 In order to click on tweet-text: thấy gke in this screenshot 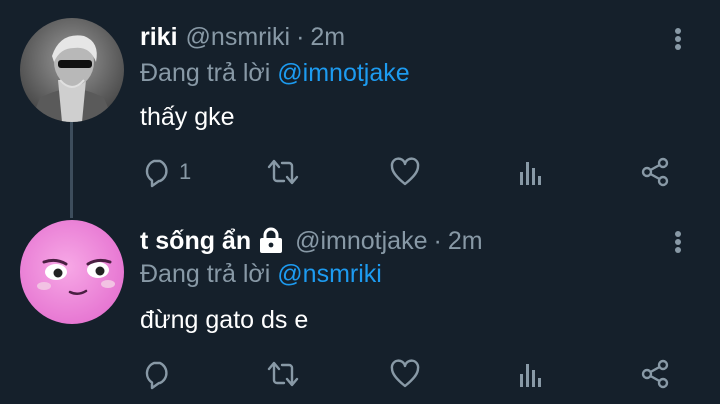, I will do `click(187, 117)`.